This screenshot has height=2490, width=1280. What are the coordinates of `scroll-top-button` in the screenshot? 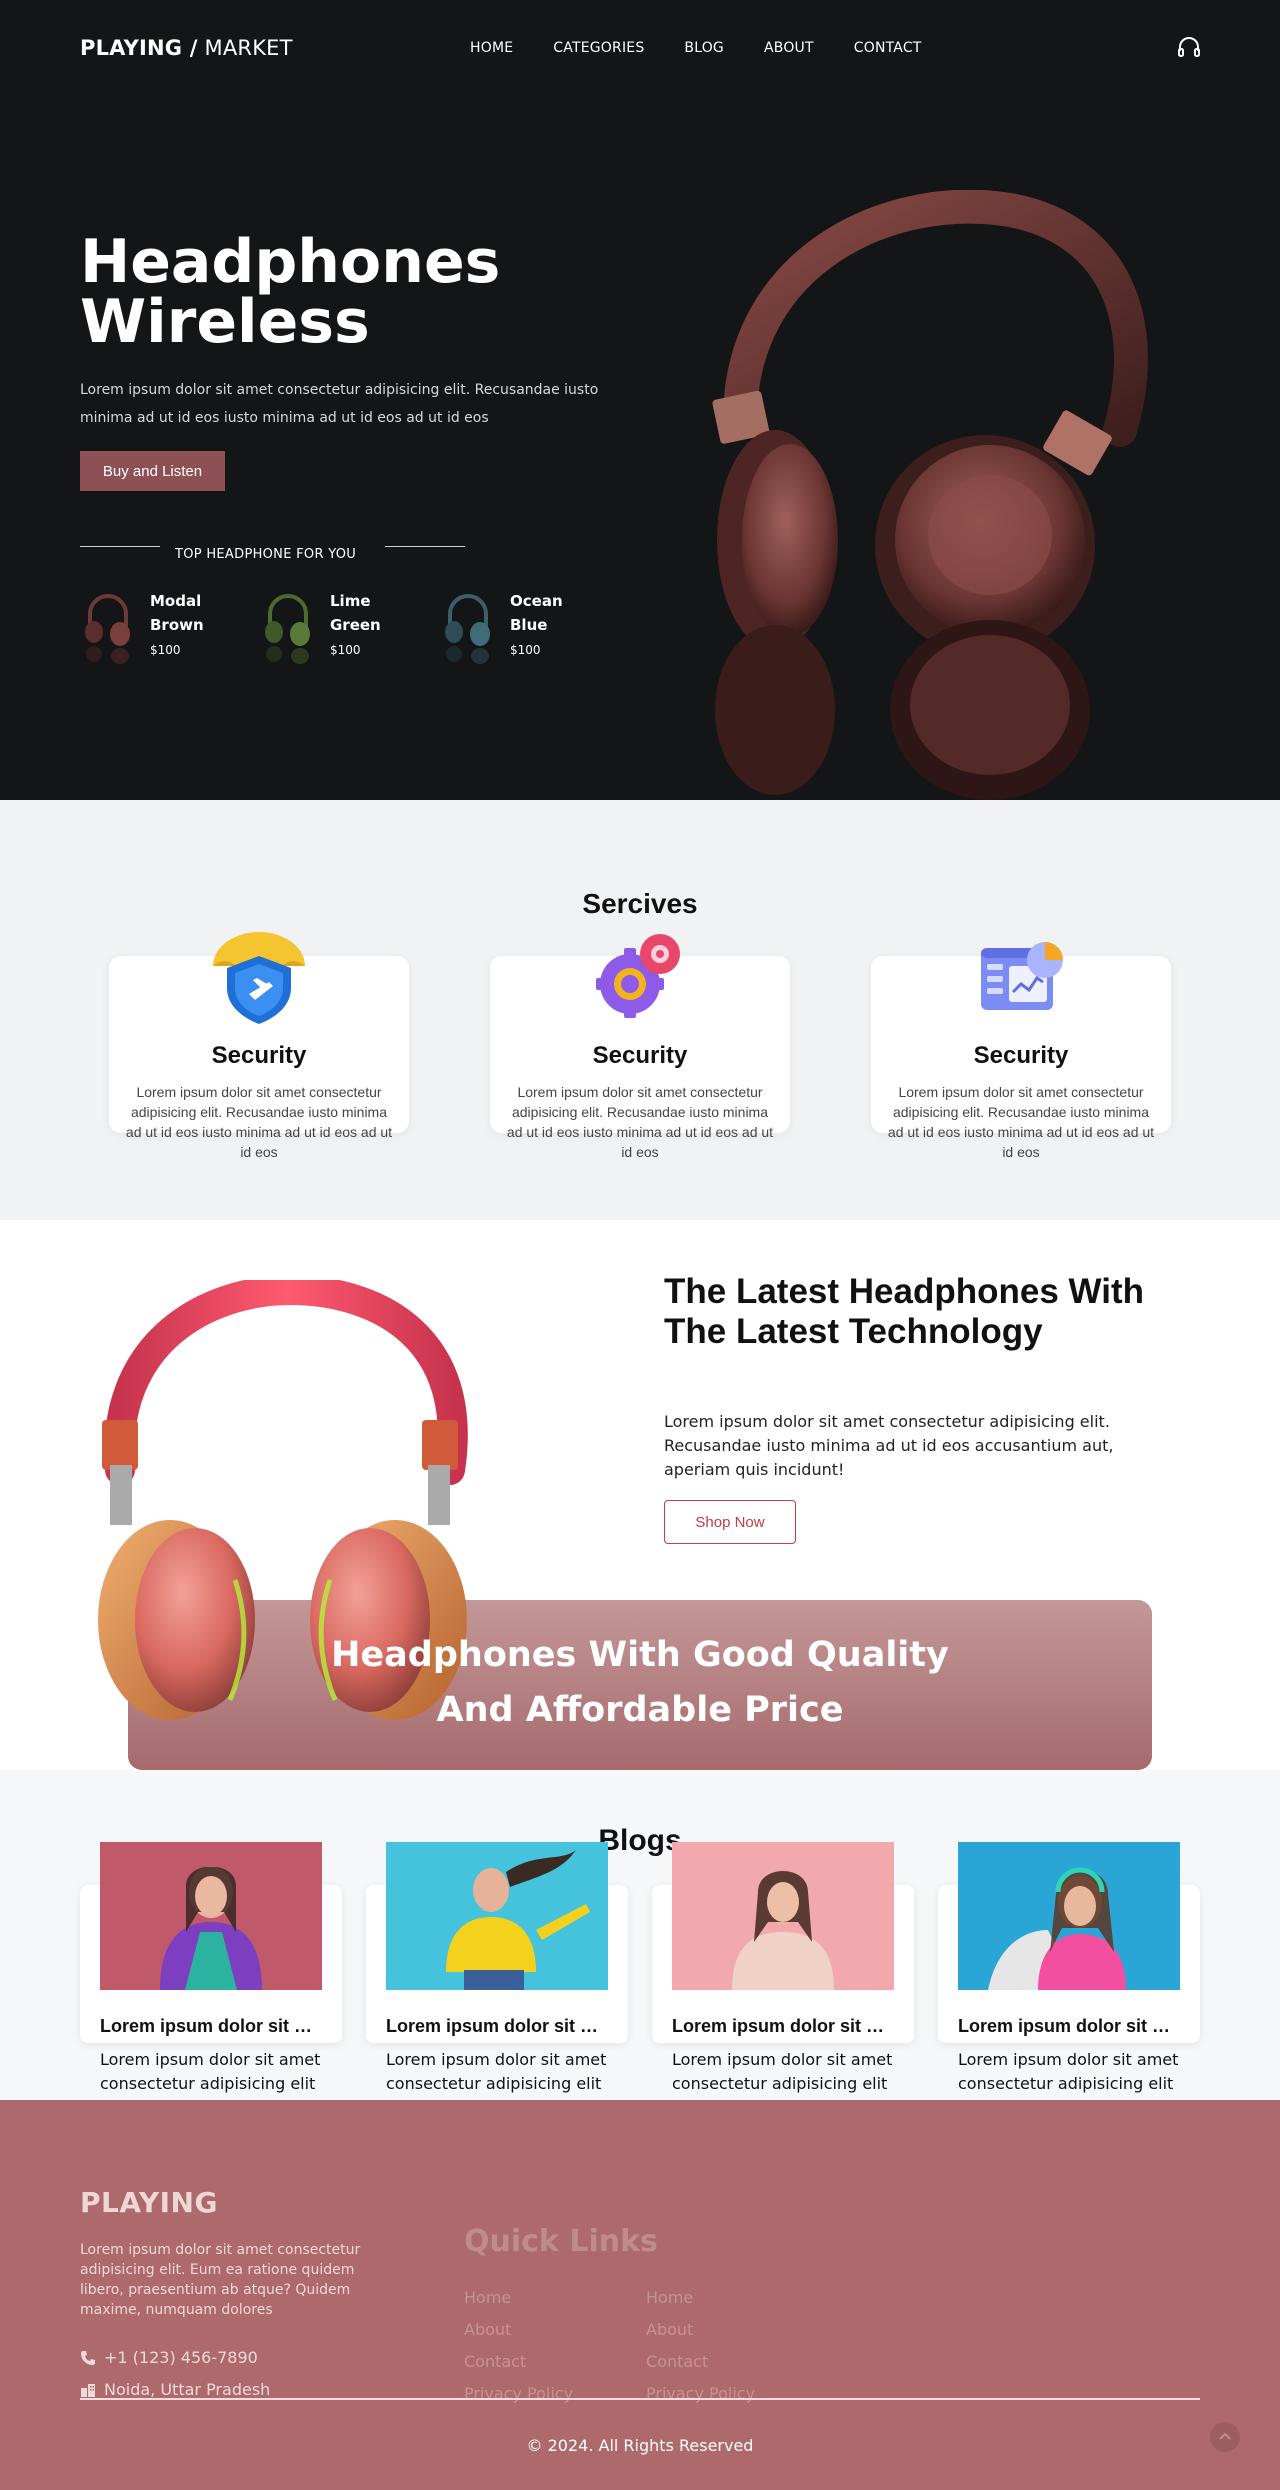 It's located at (1225, 2437).